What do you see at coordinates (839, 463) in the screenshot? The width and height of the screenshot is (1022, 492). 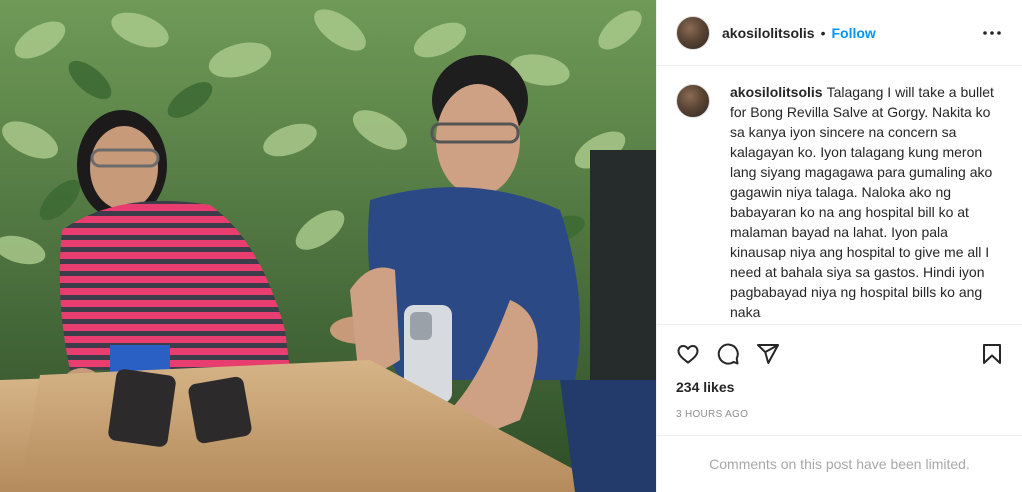 I see `comments-limited-notice: Comments on this post have been limited.` at bounding box center [839, 463].